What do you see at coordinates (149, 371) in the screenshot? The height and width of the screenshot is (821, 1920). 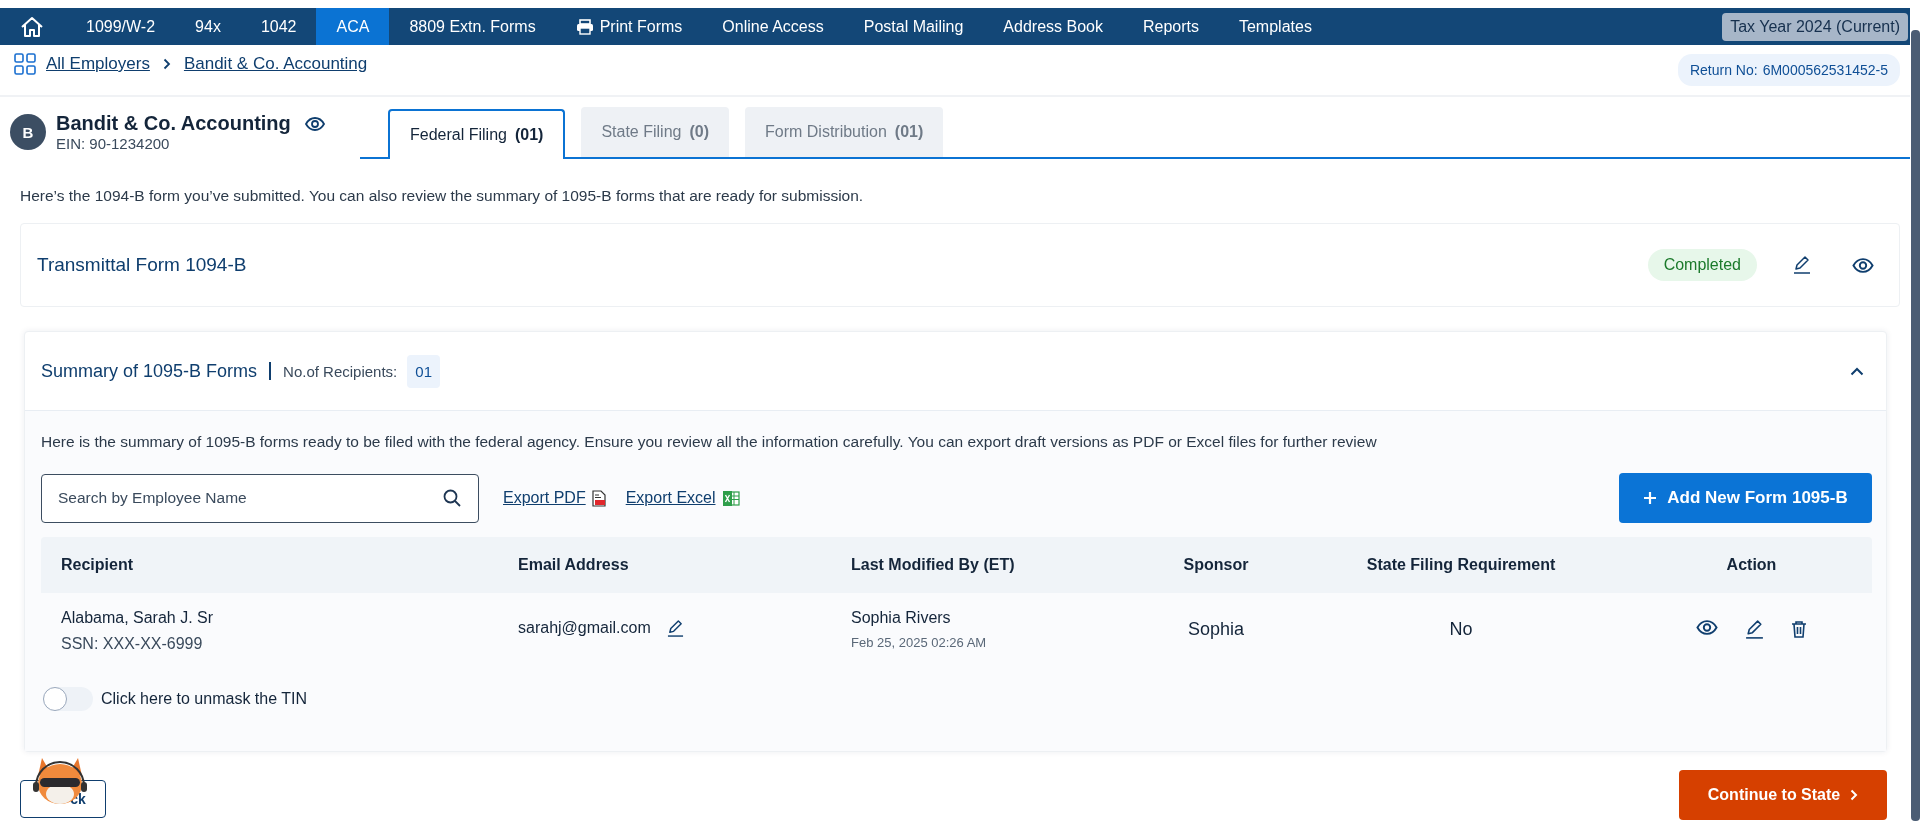 I see `summary-title: Summary of 1095-B Forms` at bounding box center [149, 371].